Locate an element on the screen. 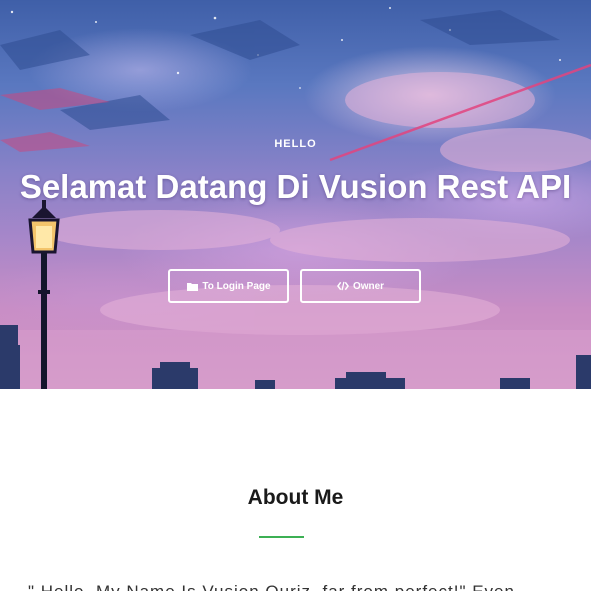 The width and height of the screenshot is (591, 591). login-page-button: To Login Page is located at coordinates (228, 286).